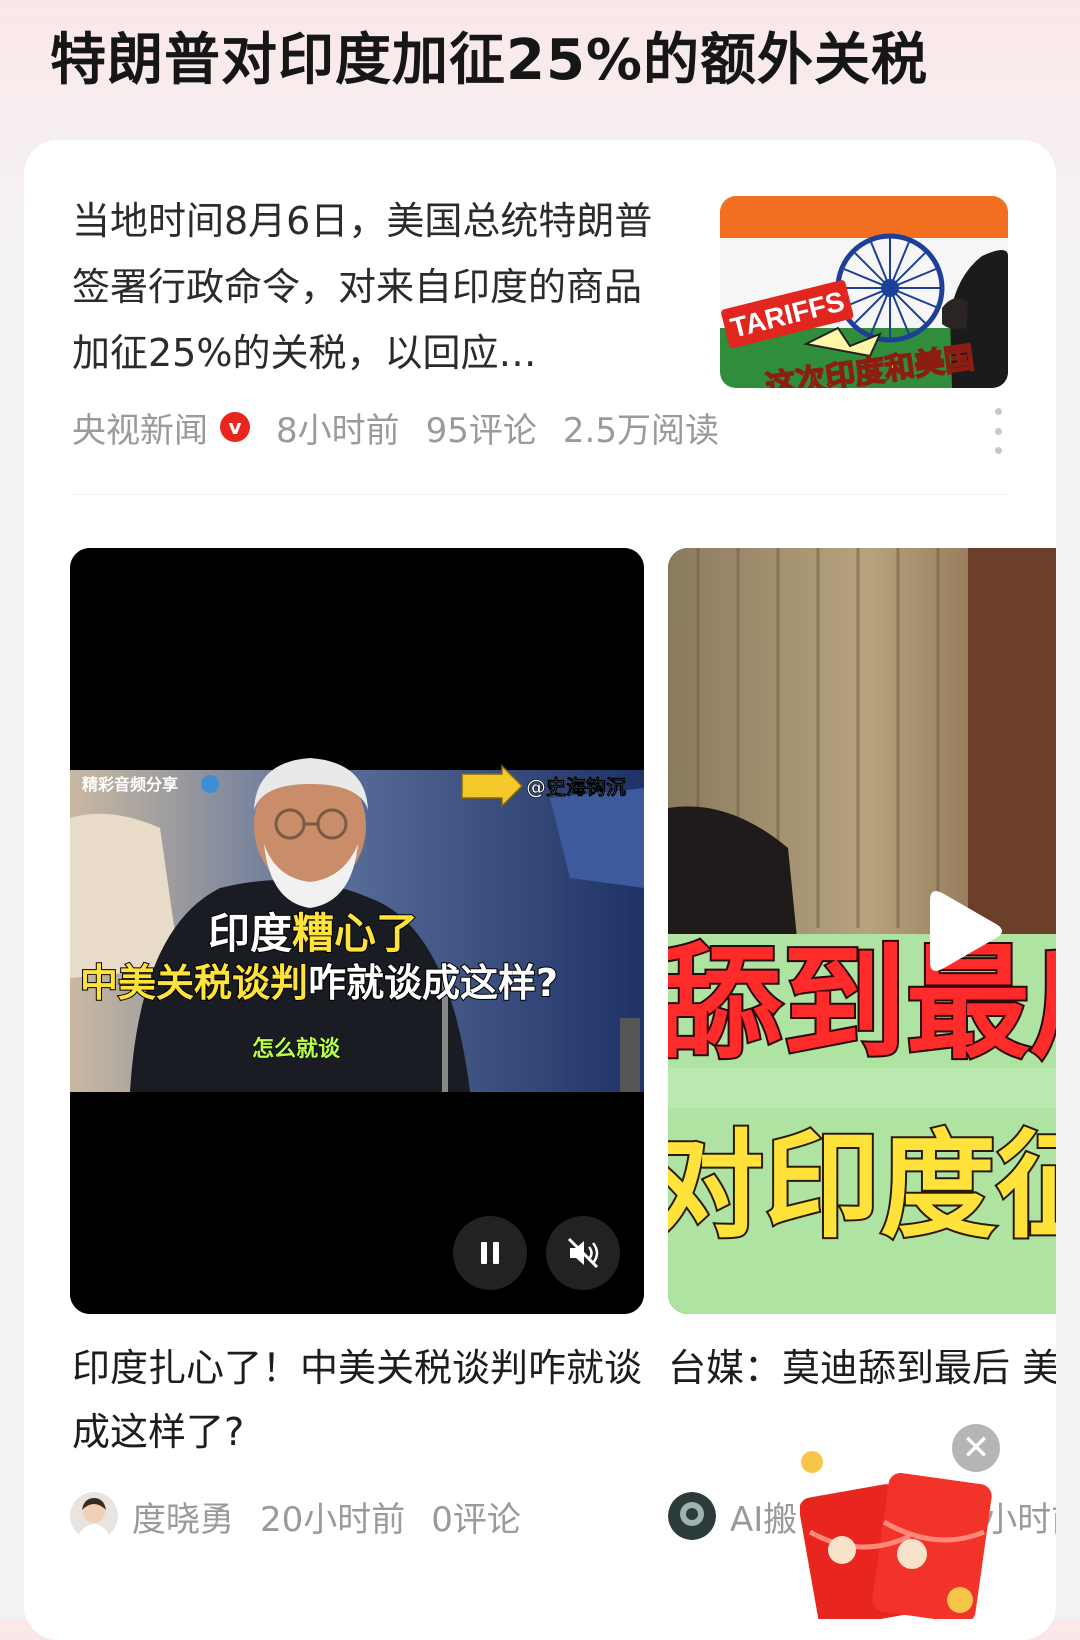 Image resolution: width=1080 pixels, height=1640 pixels. Describe the element at coordinates (235, 427) in the screenshot. I see `verified-icon: v` at that location.